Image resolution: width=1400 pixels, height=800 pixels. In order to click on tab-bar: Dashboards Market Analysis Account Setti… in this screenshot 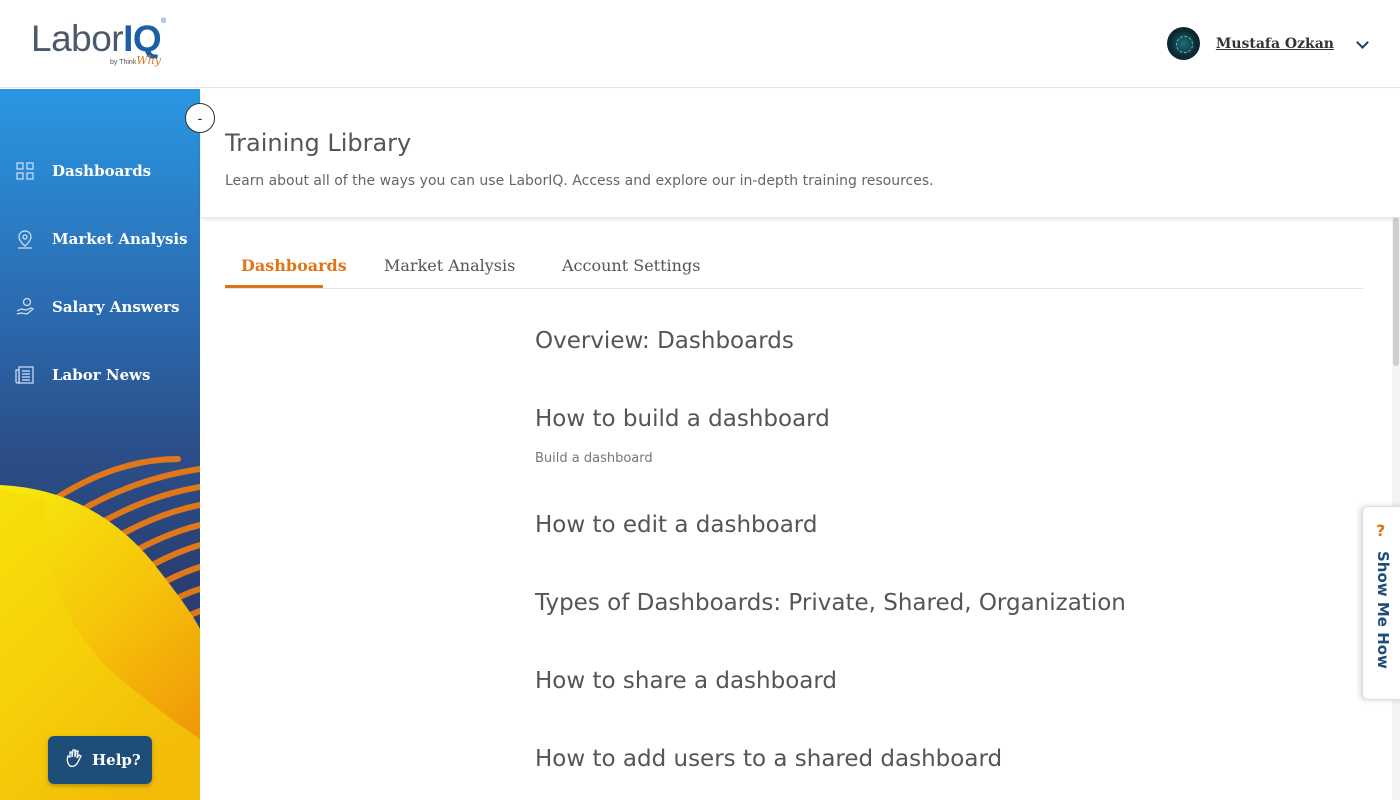, I will do `click(794, 268)`.